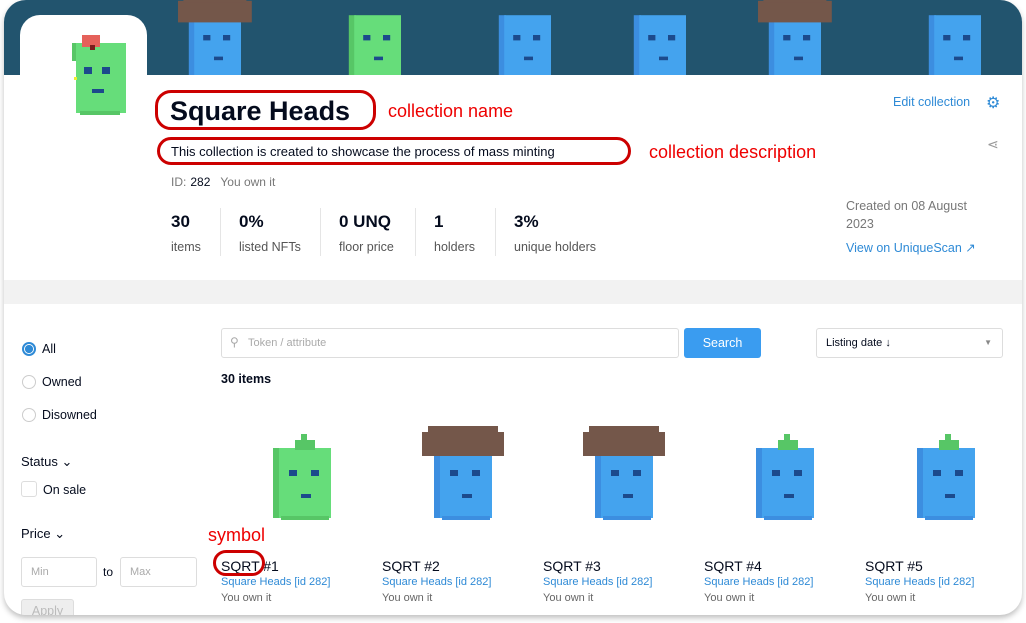 This screenshot has width=1026, height=623. I want to click on apply-button: Apply, so click(47, 607).